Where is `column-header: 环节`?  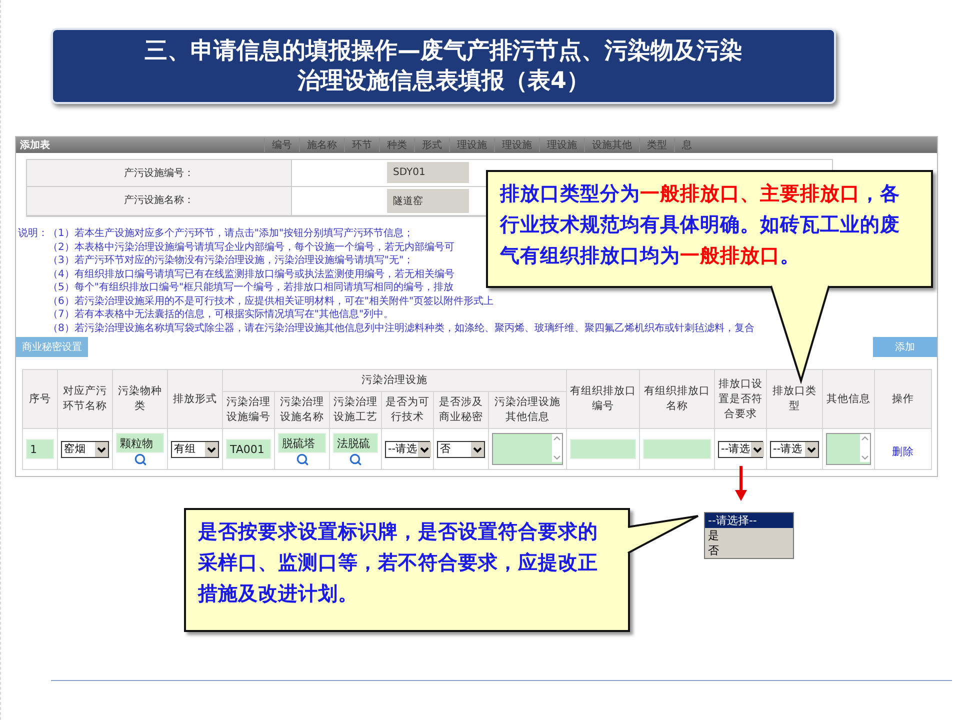 column-header: 环节 is located at coordinates (361, 145).